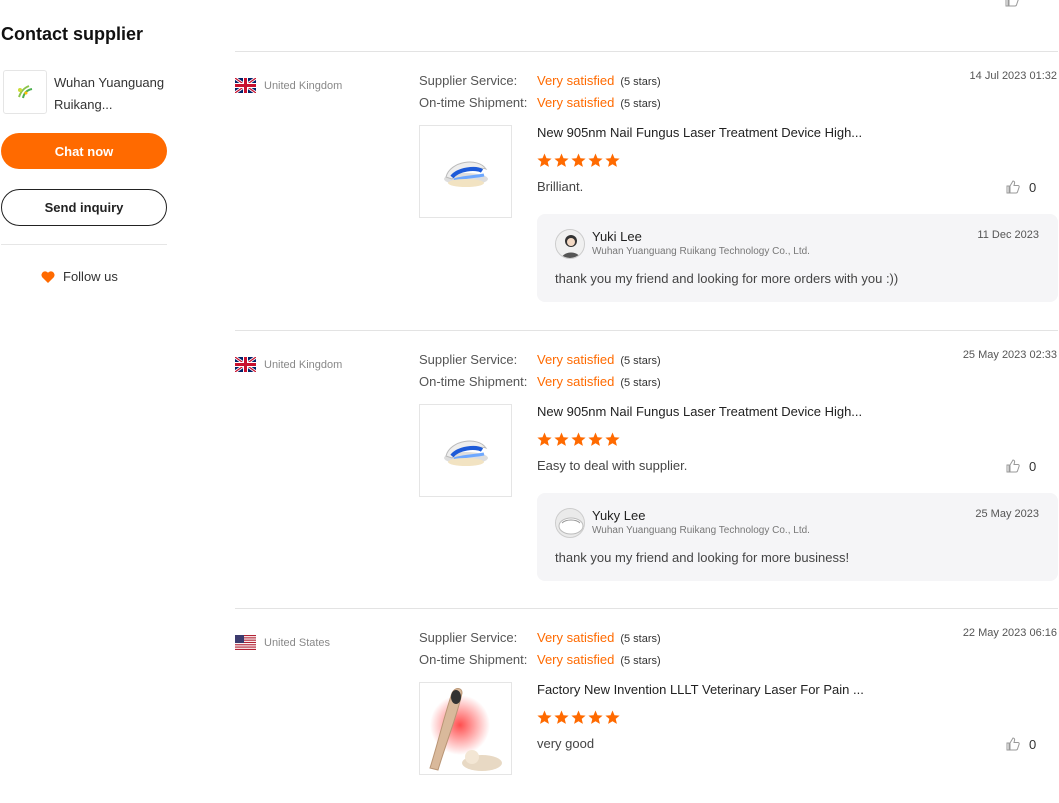  Describe the element at coordinates (617, 236) in the screenshot. I see `reply-author-name: Yuki Lee` at that location.